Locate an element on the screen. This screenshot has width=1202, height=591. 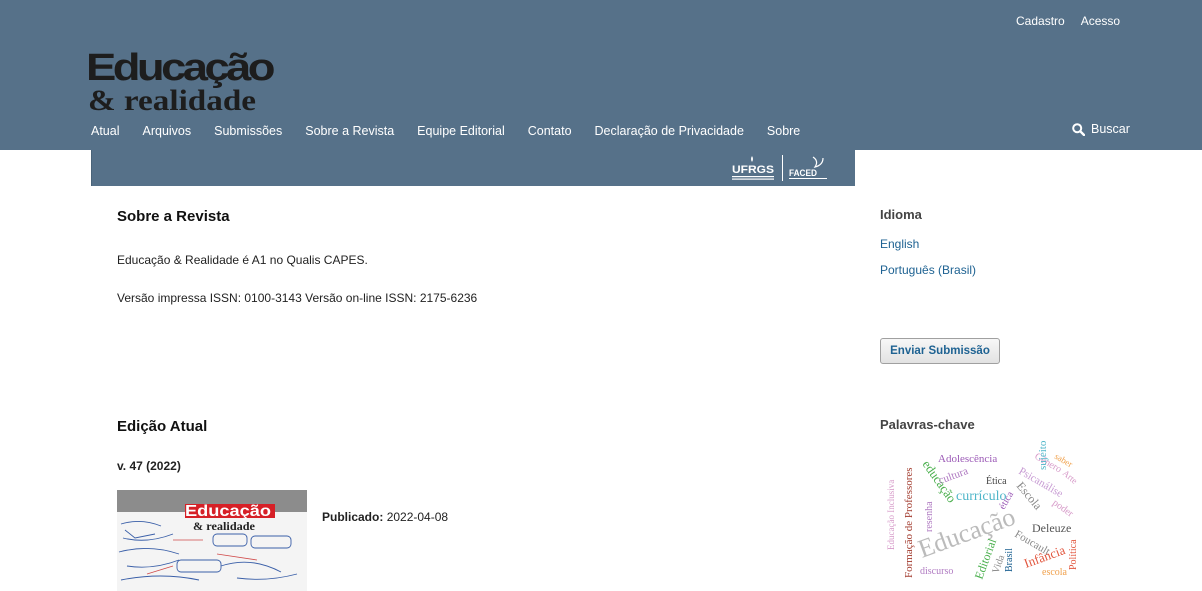
nav-submissions: Submissões is located at coordinates (248, 131).